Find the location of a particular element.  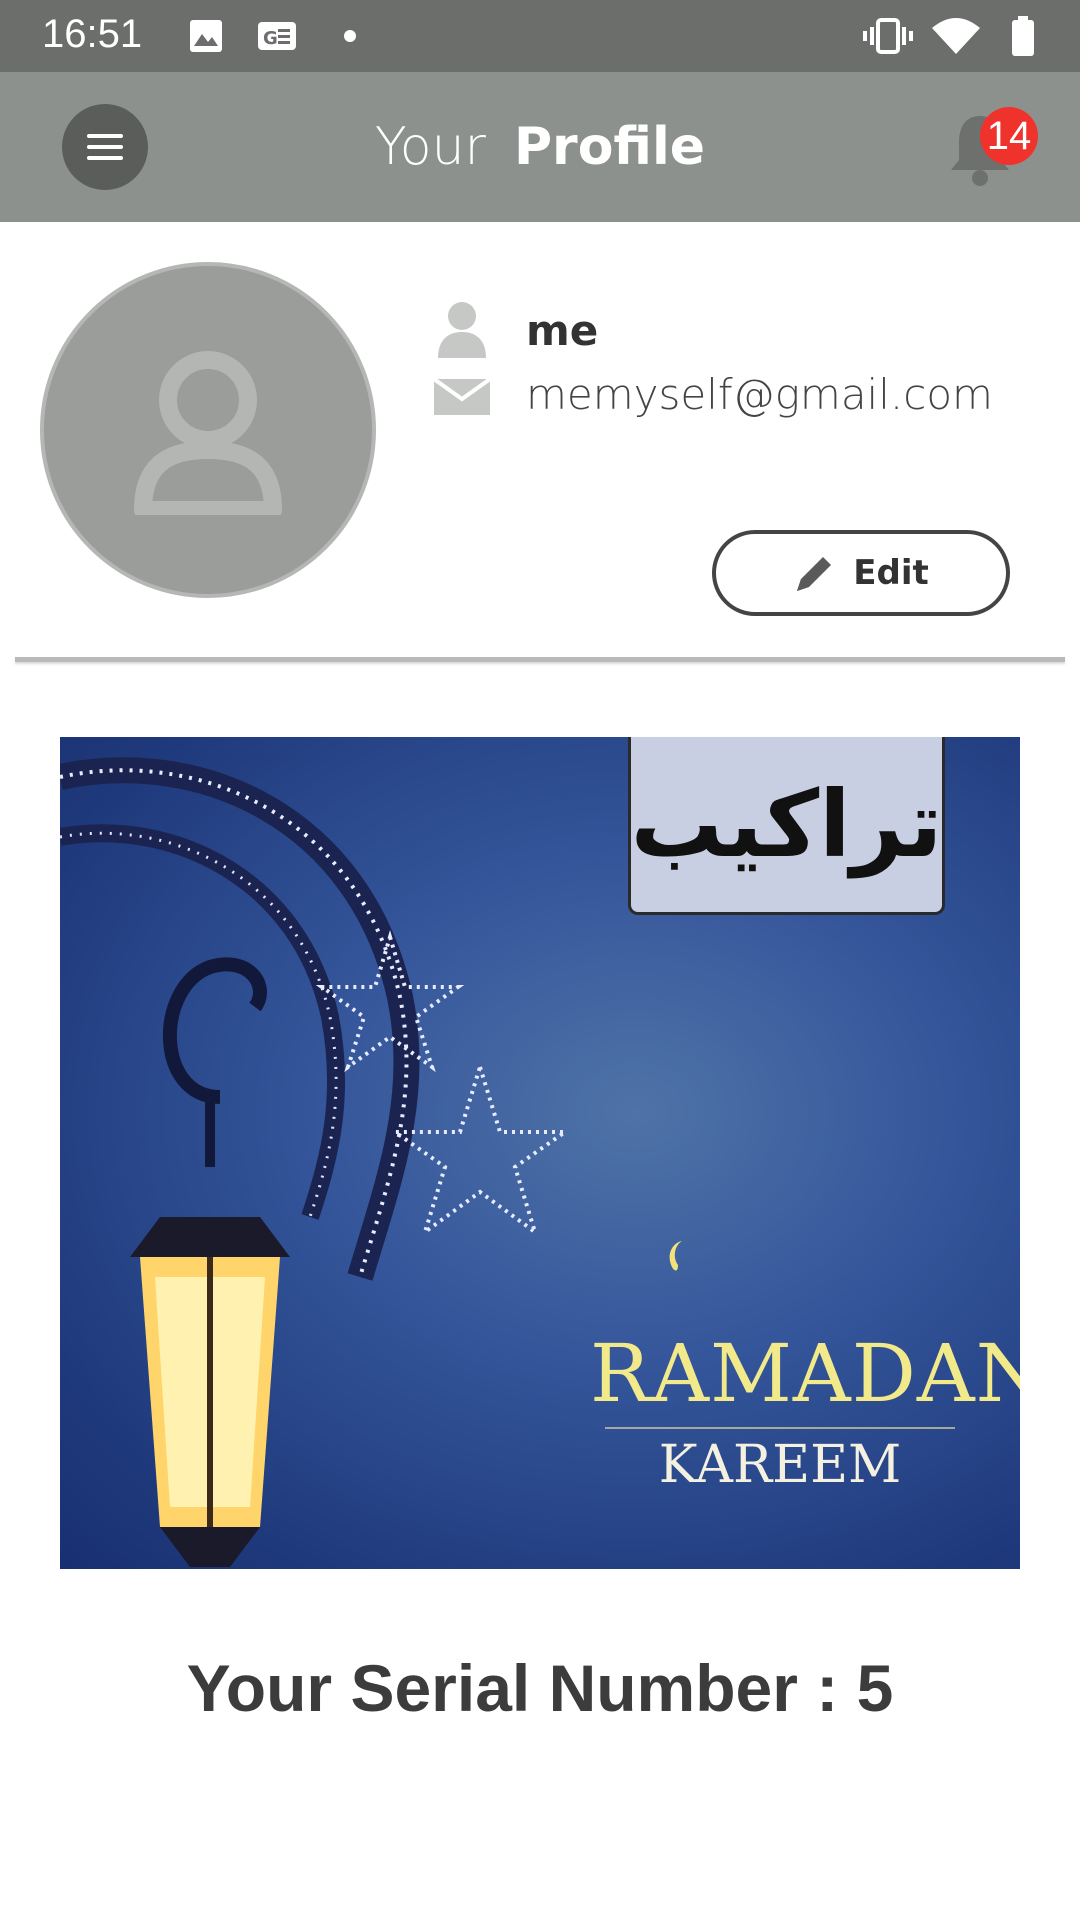

edit-button: Edit is located at coordinates (861, 573).